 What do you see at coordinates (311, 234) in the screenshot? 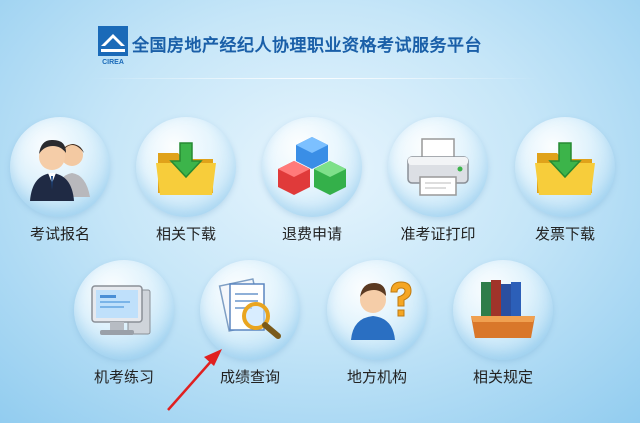
I see `tile-label: 退费申请` at bounding box center [311, 234].